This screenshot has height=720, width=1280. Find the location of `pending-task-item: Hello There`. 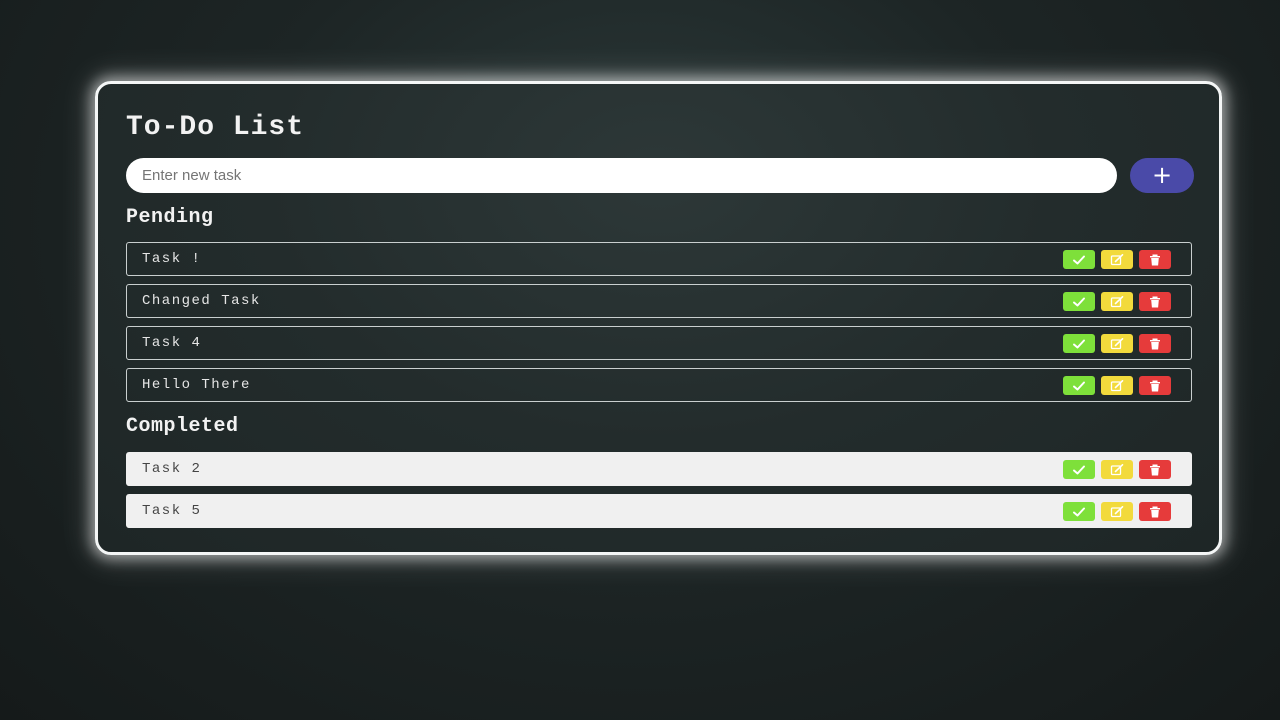

pending-task-item: Hello There is located at coordinates (659, 385).